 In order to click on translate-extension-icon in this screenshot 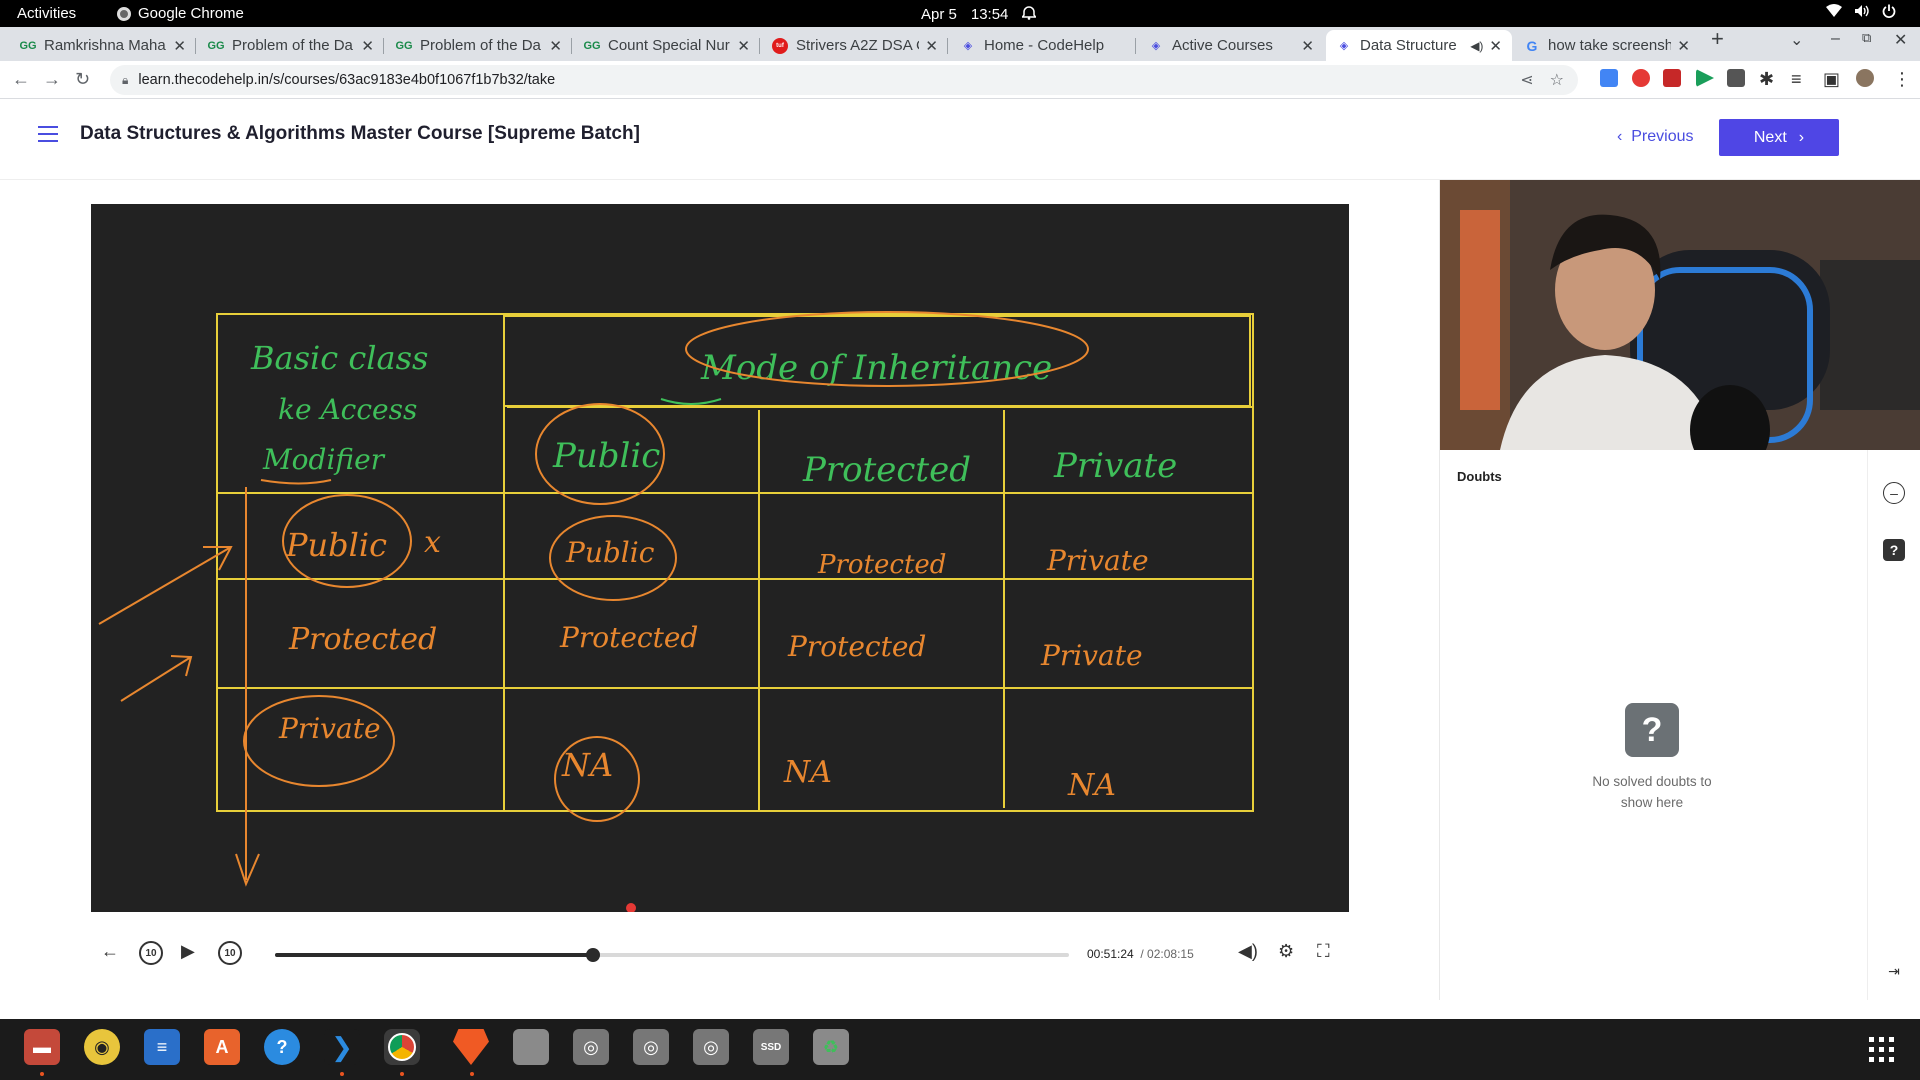, I will do `click(1609, 78)`.